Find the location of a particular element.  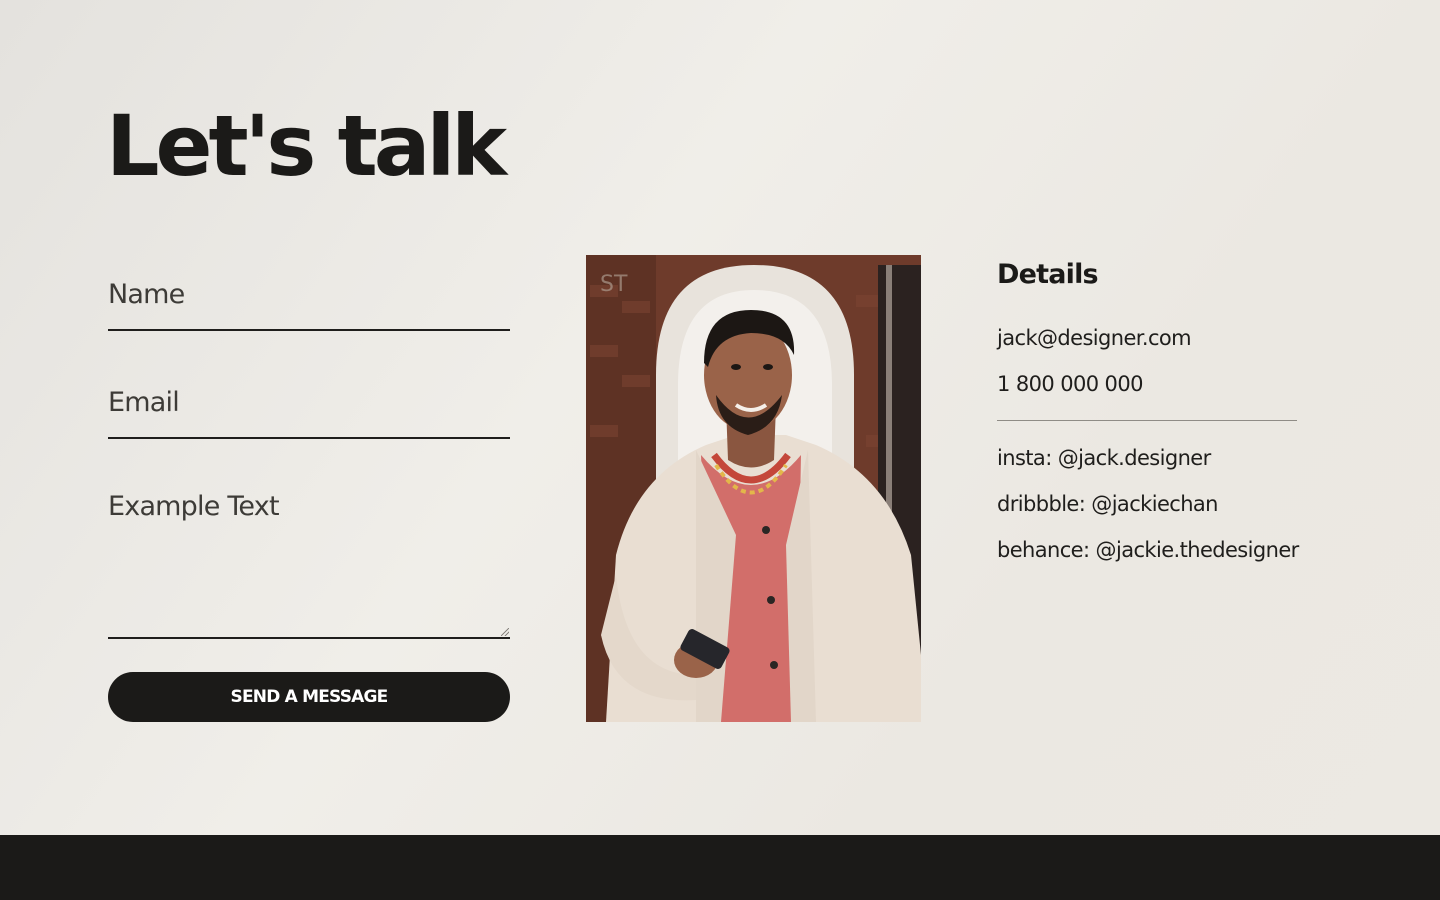

portrait-image: ST is located at coordinates (753, 488).